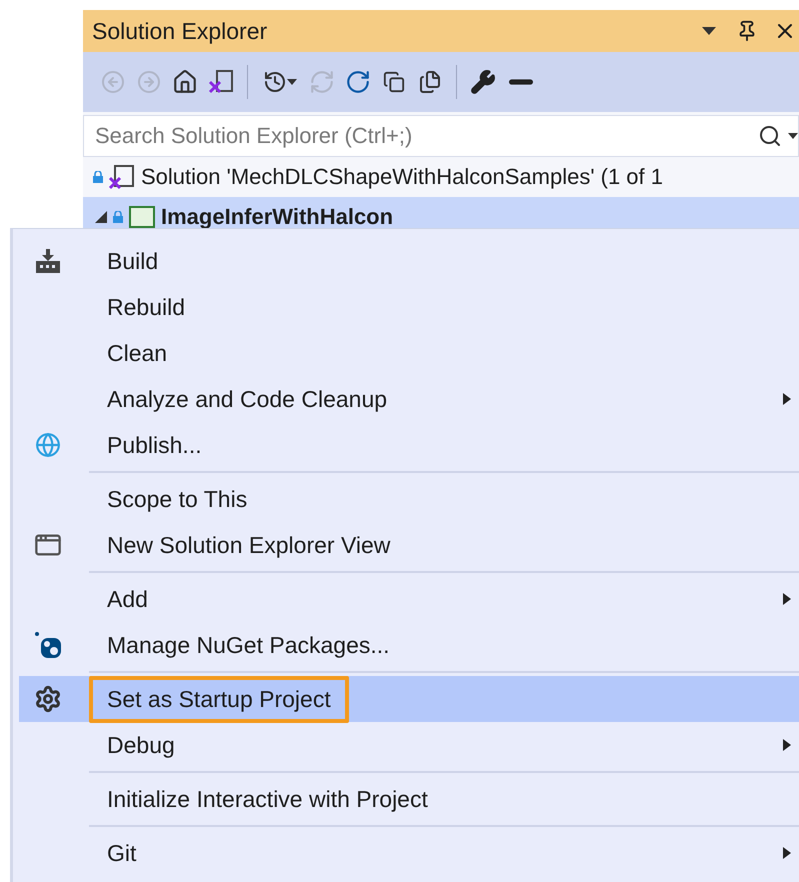 This screenshot has width=799, height=882. What do you see at coordinates (48, 261) in the screenshot?
I see `build-icon` at bounding box center [48, 261].